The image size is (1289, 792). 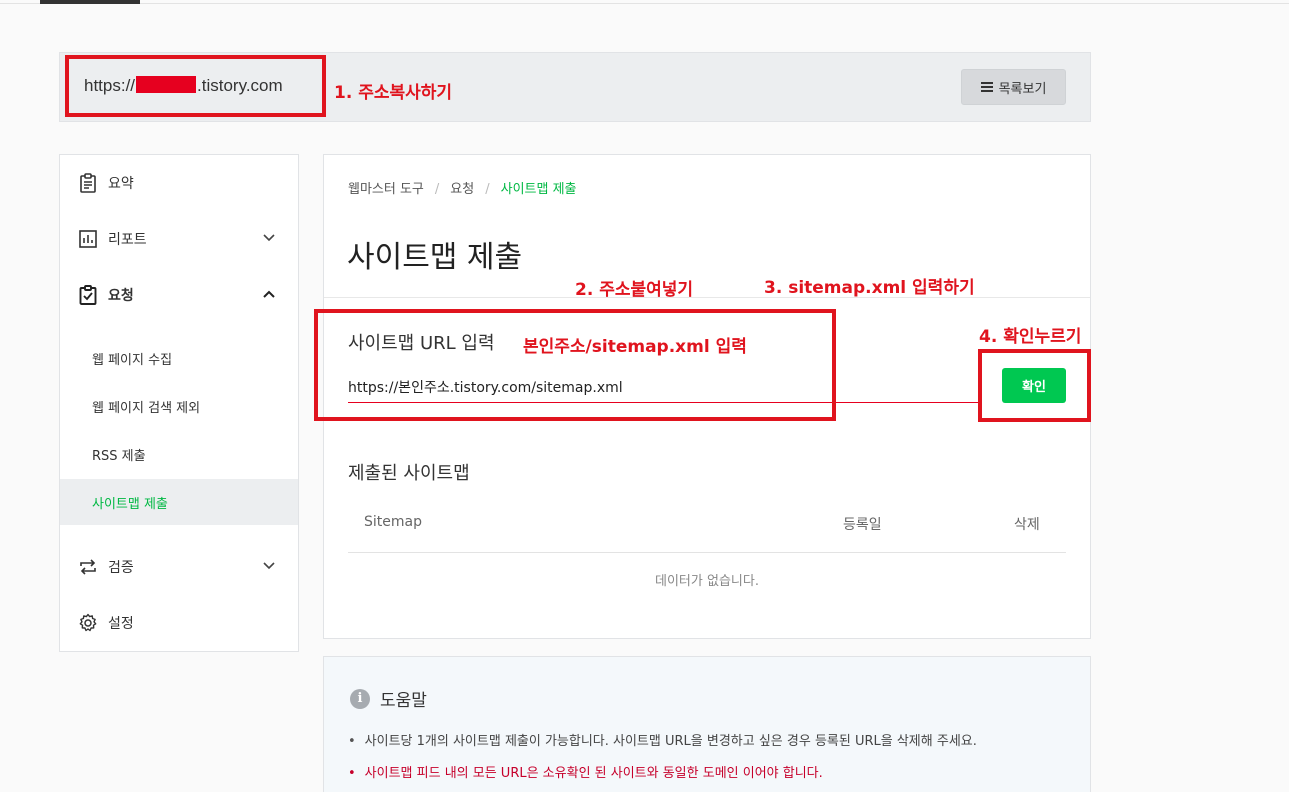 What do you see at coordinates (179, 183) in the screenshot?
I see `sidebar-item-summary: 요약` at bounding box center [179, 183].